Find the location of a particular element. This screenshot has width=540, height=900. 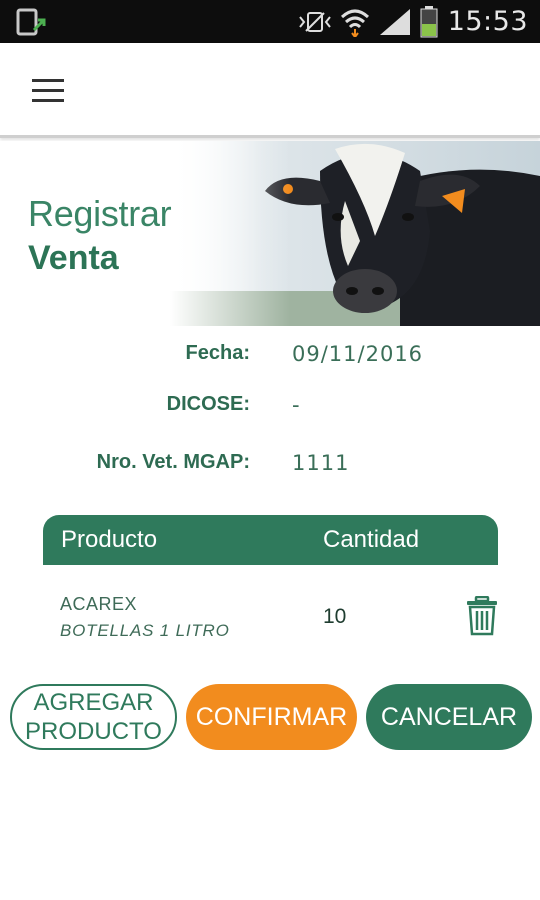

fecha-label: Fecha: is located at coordinates (217, 353).